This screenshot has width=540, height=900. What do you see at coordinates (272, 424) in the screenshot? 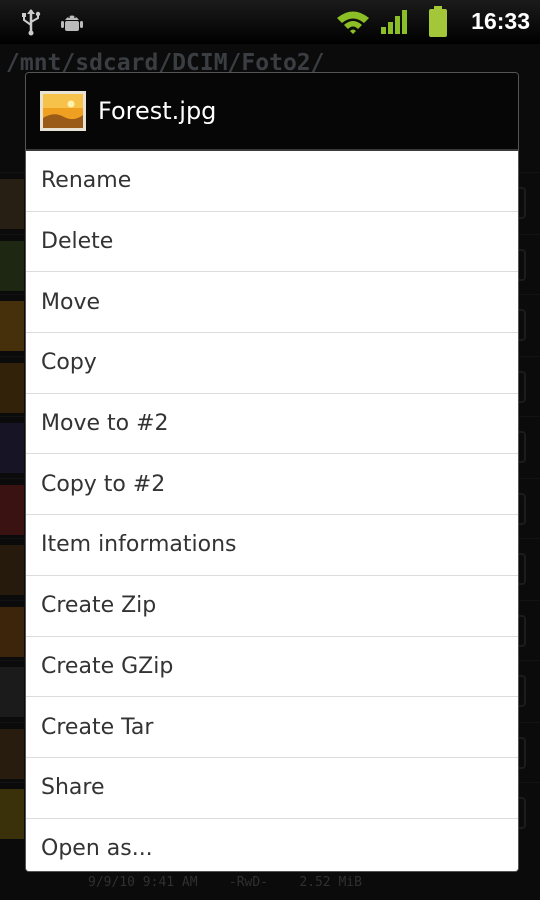
I see `menu-item-move-to-2: Move to #2` at bounding box center [272, 424].